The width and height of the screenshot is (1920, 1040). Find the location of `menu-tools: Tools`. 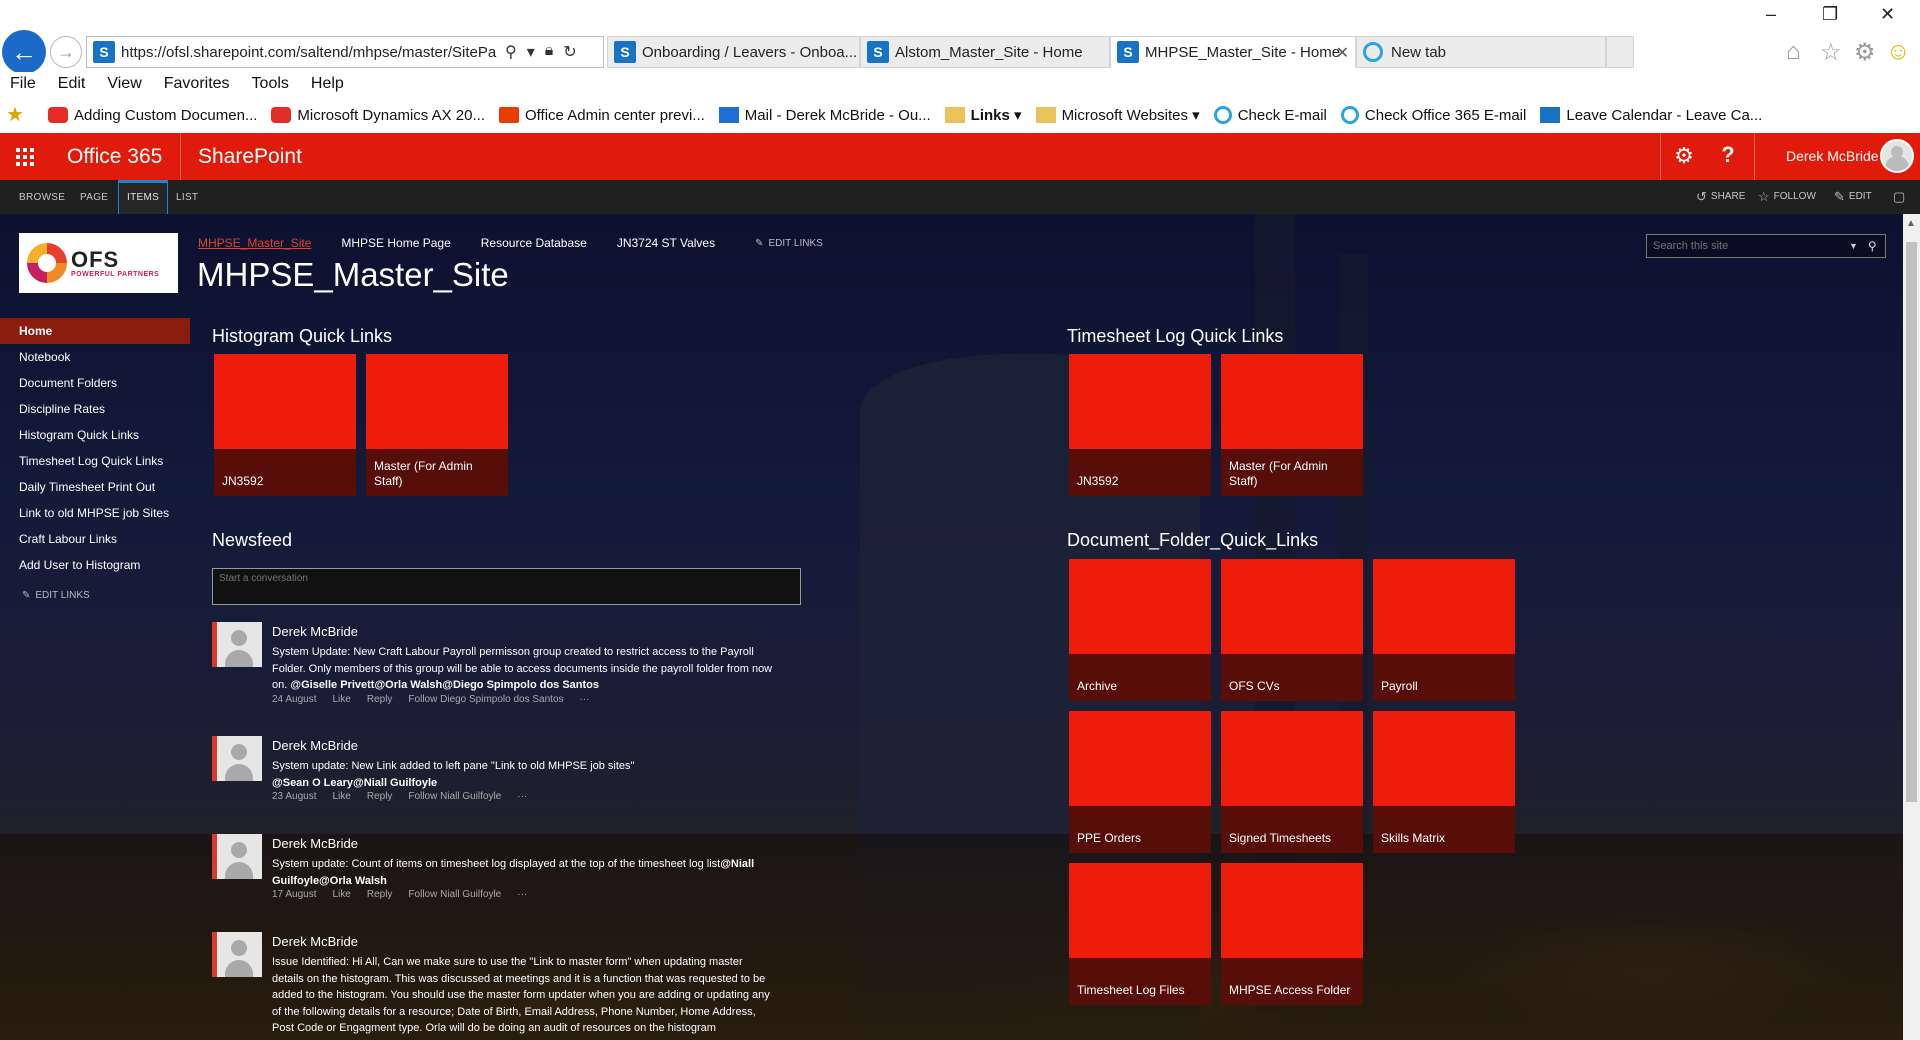

menu-tools: Tools is located at coordinates (270, 84).